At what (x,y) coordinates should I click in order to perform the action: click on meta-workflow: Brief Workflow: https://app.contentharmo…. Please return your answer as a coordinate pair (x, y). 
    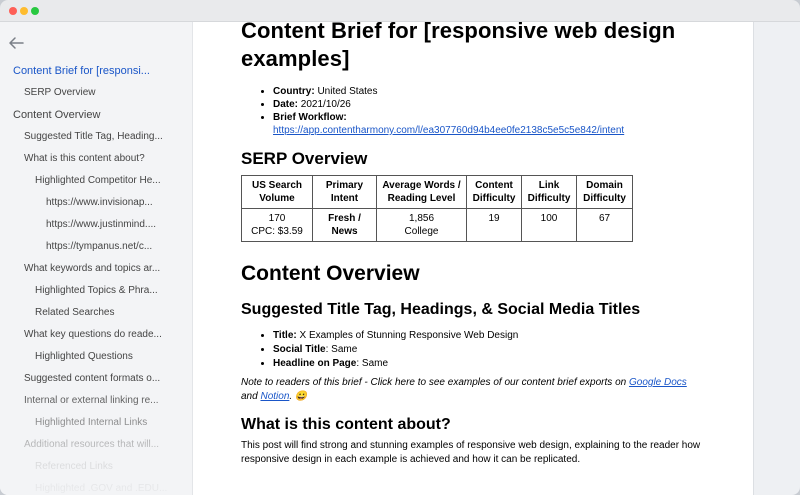
    Looking at the image, I should click on (507, 124).